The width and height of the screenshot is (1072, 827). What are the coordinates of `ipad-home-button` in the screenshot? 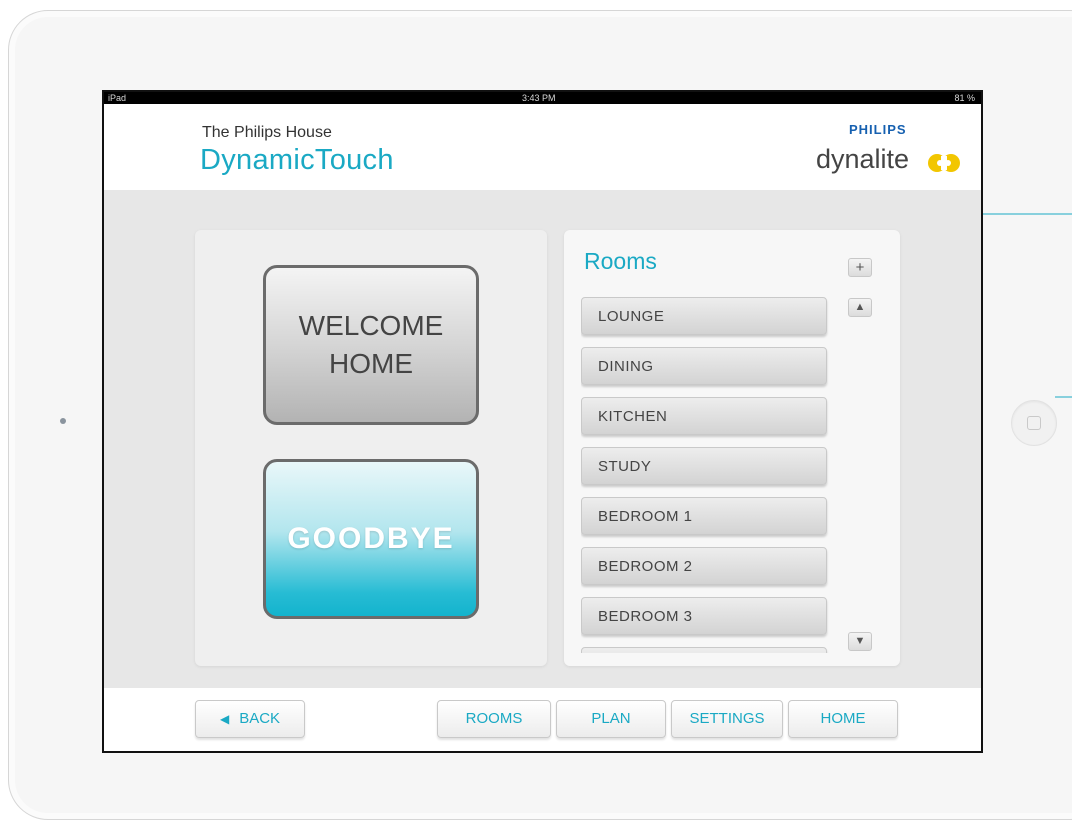 It's located at (1034, 423).